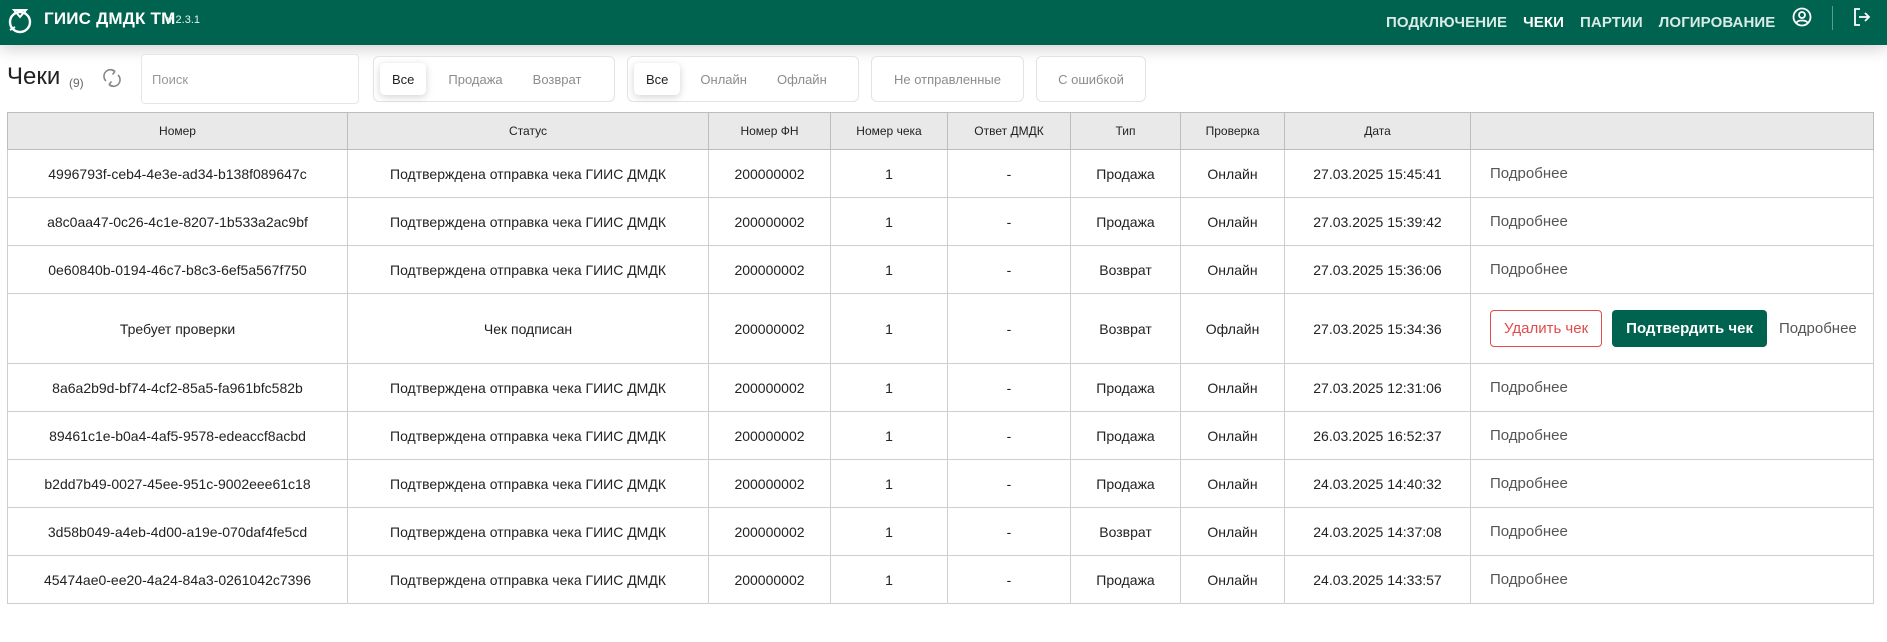 This screenshot has height=642, width=1887. What do you see at coordinates (657, 79) in the screenshot?
I see `mode-filter-all: Все` at bounding box center [657, 79].